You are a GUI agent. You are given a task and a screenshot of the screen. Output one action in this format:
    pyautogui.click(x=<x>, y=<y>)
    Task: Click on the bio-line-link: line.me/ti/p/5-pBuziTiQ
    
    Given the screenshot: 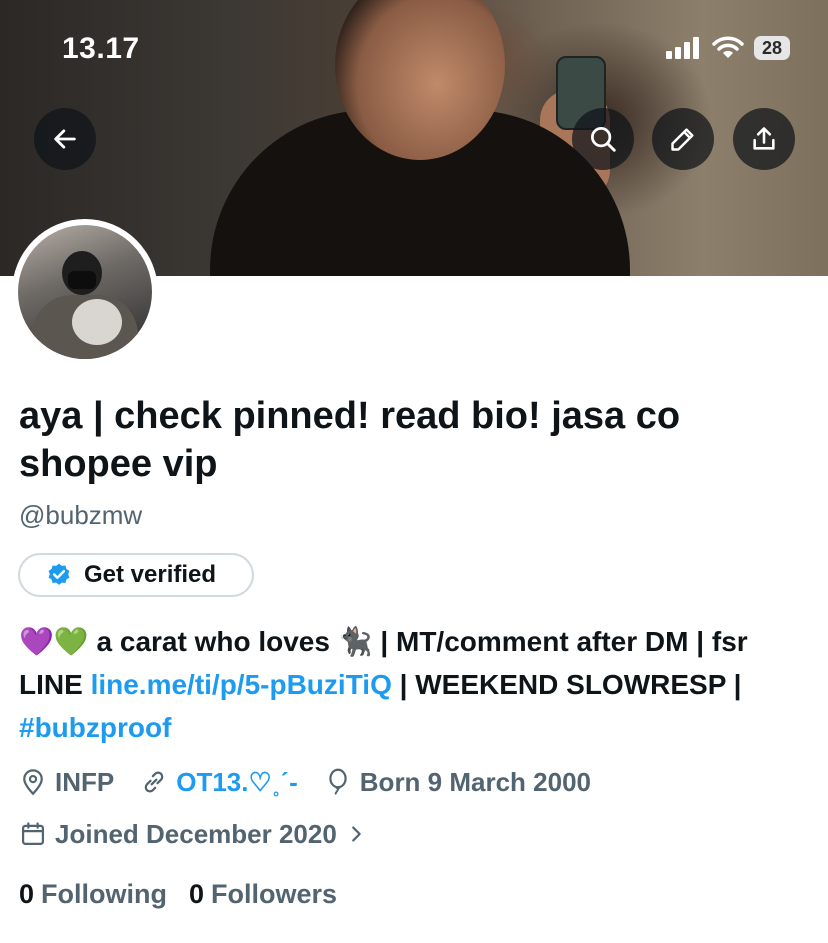 What is the action you would take?
    pyautogui.click(x=241, y=684)
    